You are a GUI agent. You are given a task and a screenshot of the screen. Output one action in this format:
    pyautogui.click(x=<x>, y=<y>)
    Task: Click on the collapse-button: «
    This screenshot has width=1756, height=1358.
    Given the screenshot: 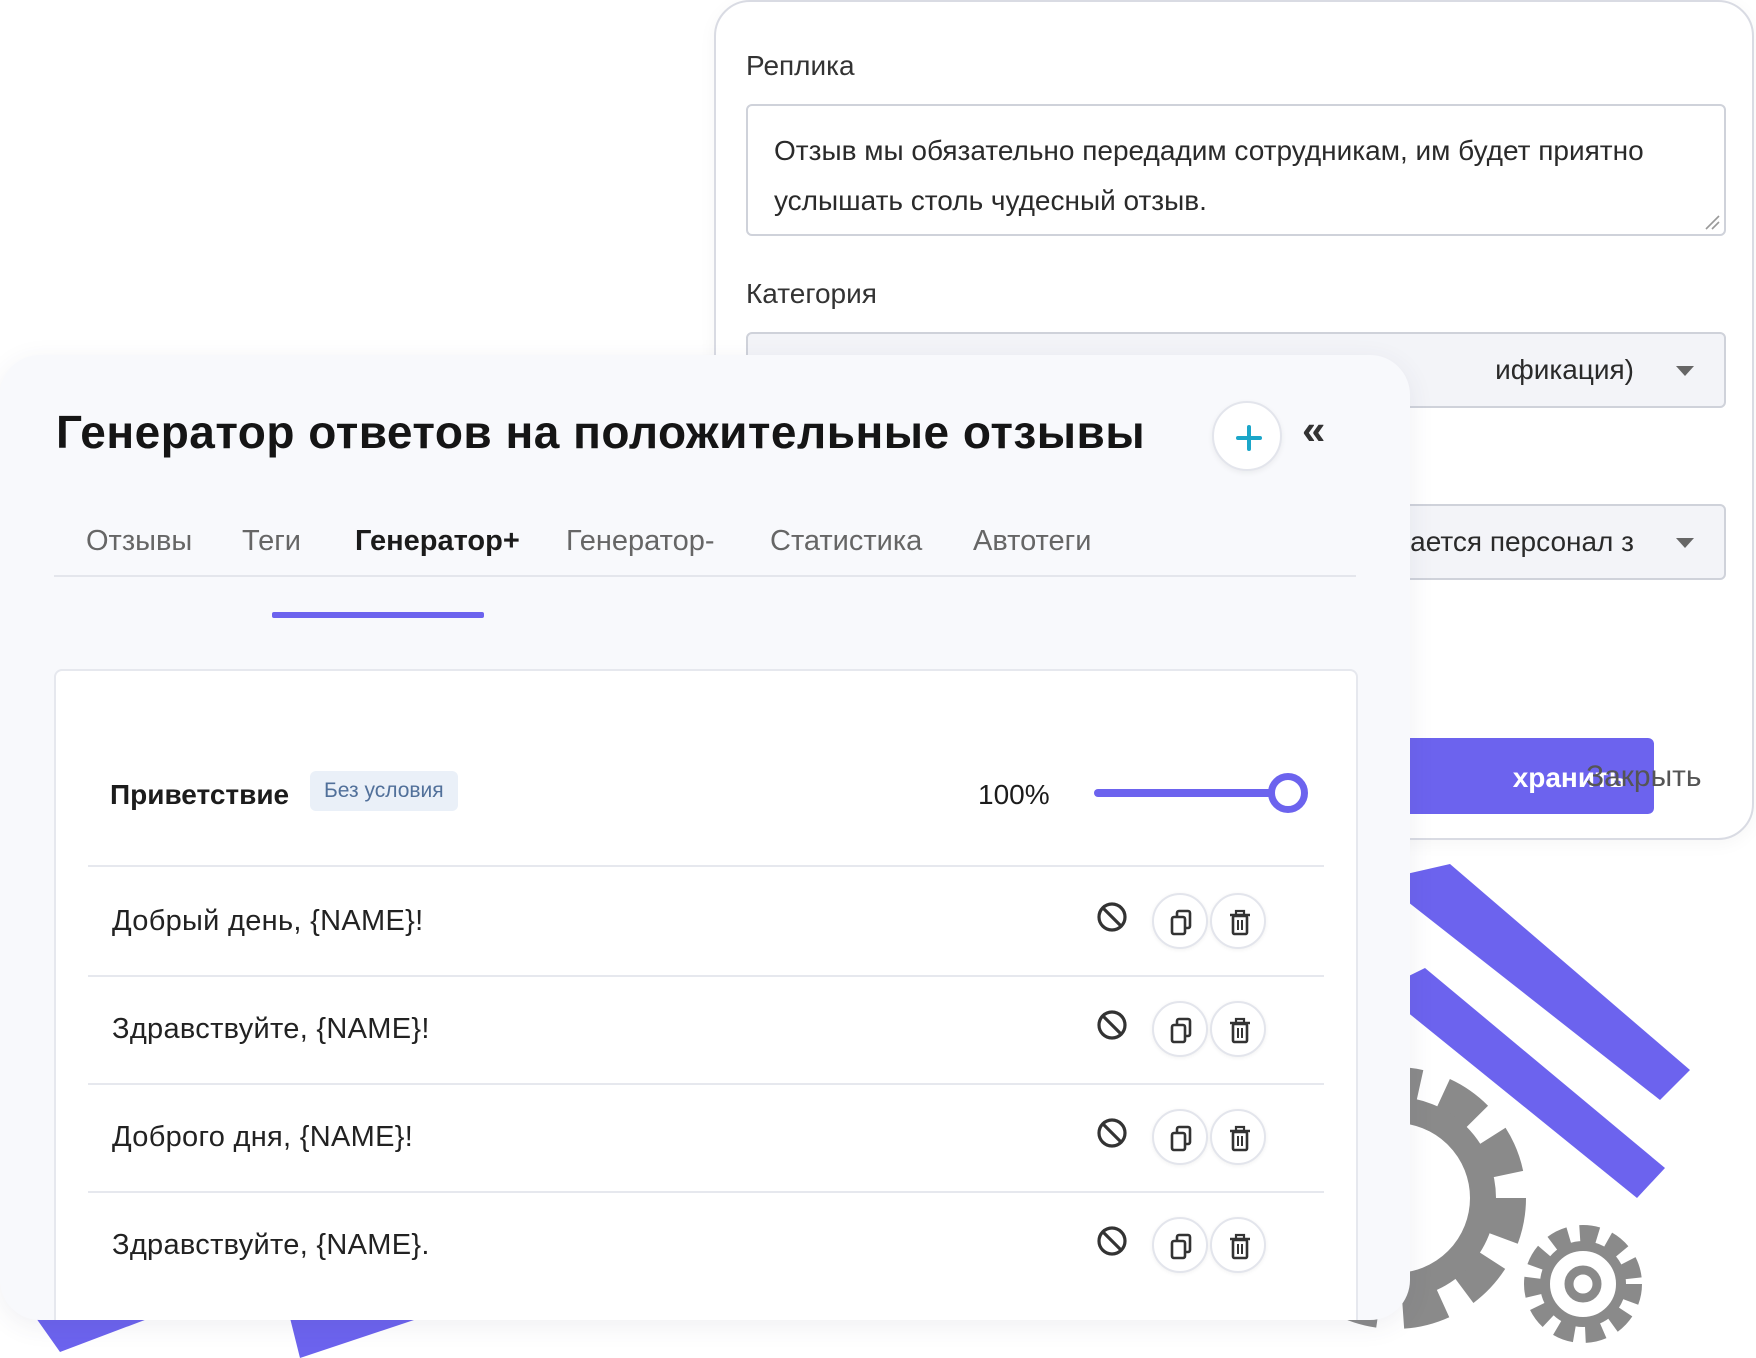 What is the action you would take?
    pyautogui.click(x=1313, y=430)
    